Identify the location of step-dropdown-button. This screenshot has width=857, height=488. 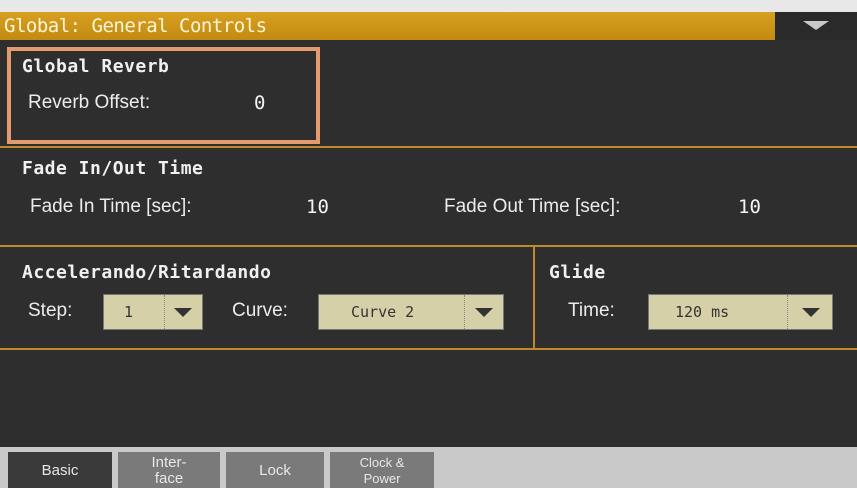
(183, 312).